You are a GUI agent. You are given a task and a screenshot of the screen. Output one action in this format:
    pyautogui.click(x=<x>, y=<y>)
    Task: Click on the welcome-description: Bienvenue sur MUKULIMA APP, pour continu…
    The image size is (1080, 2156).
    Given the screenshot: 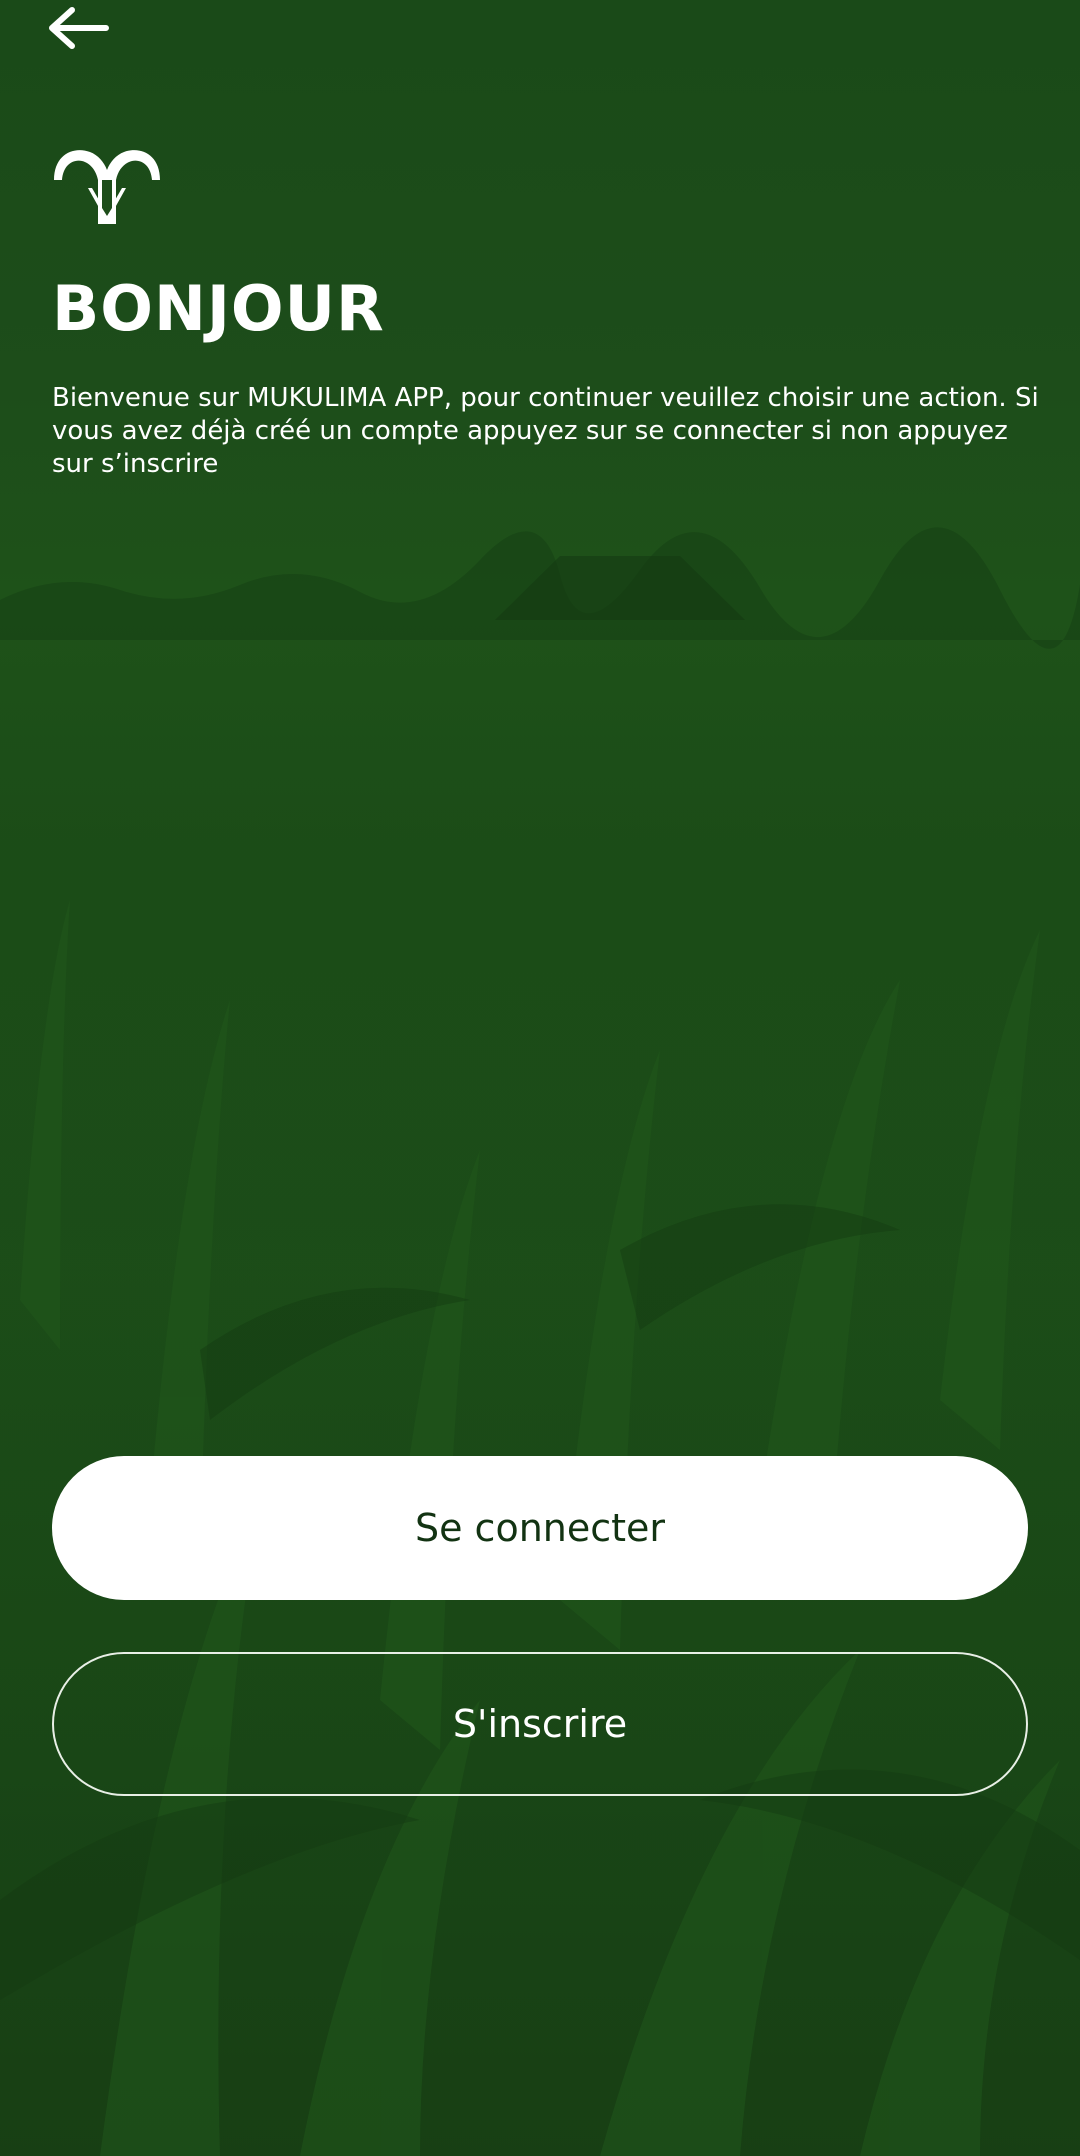 What is the action you would take?
    pyautogui.click(x=545, y=431)
    